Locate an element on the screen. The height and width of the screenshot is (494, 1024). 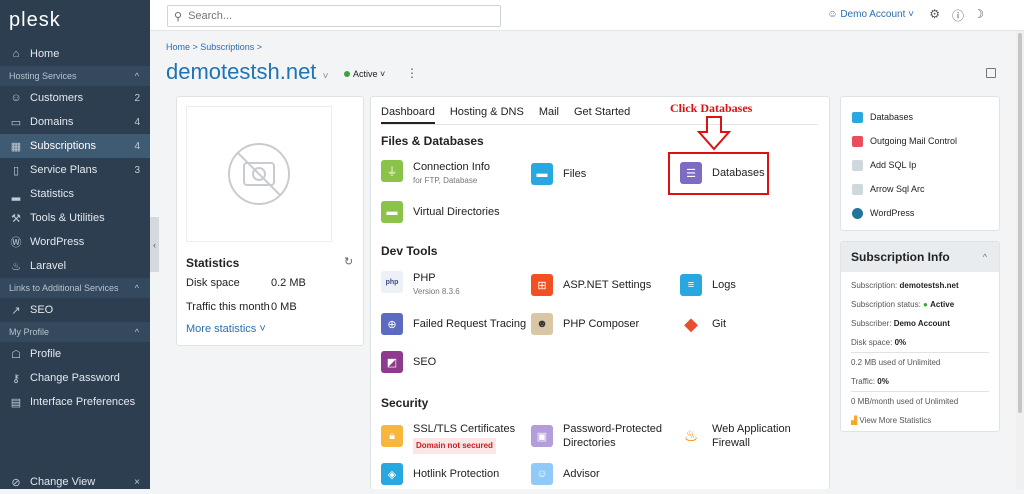
traffic-row: Traffic: 0% is located at coordinates (870, 381).